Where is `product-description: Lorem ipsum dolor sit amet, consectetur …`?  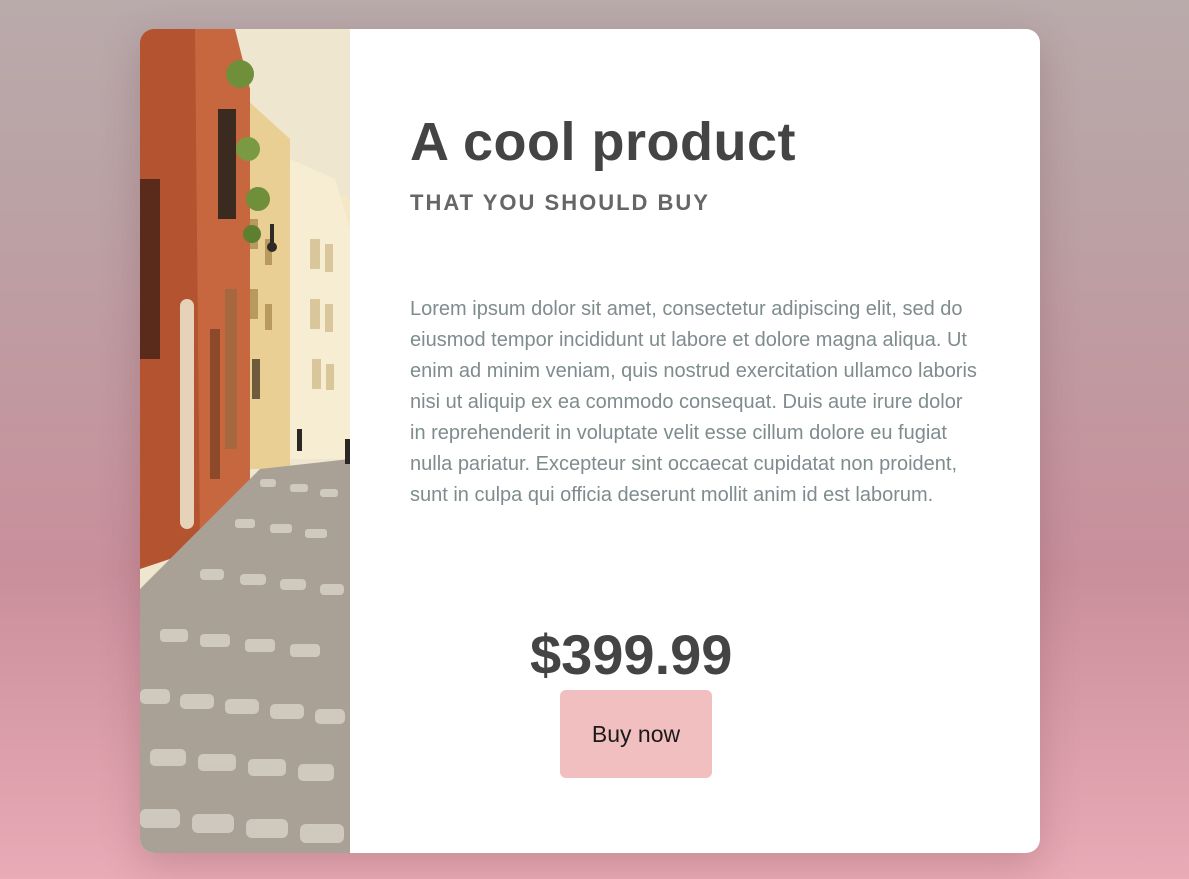
product-description: Lorem ipsum dolor sit amet, consectetur … is located at coordinates (693, 402).